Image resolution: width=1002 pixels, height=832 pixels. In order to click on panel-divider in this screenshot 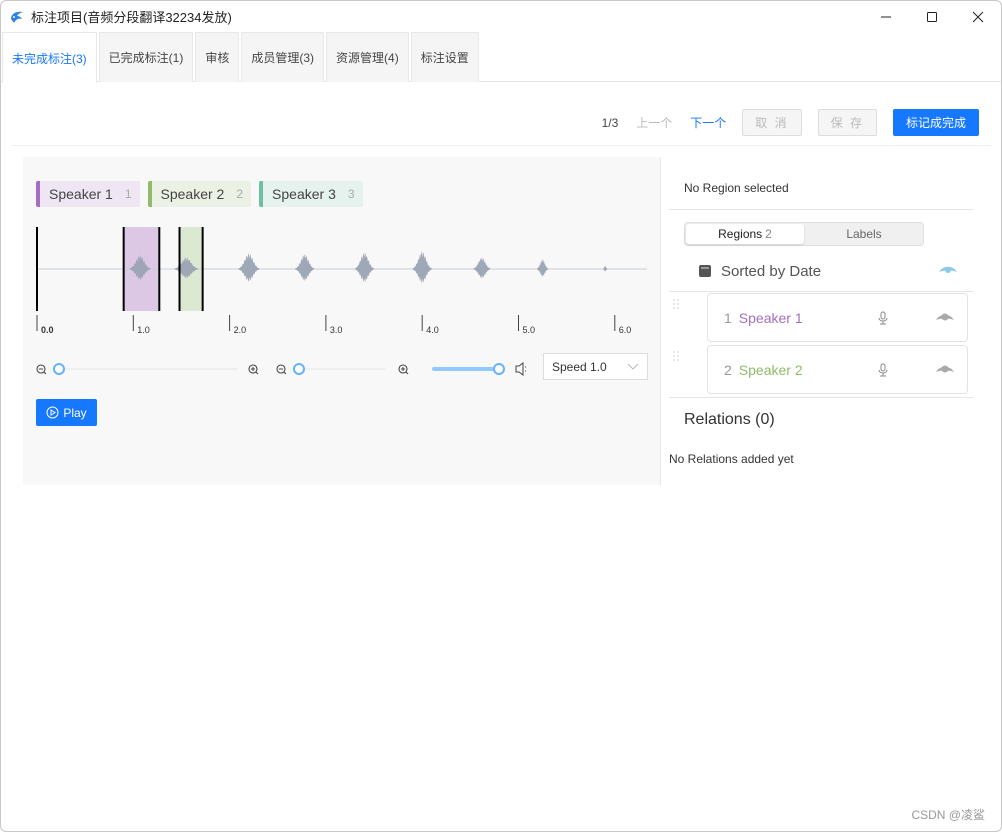, I will do `click(660, 321)`.